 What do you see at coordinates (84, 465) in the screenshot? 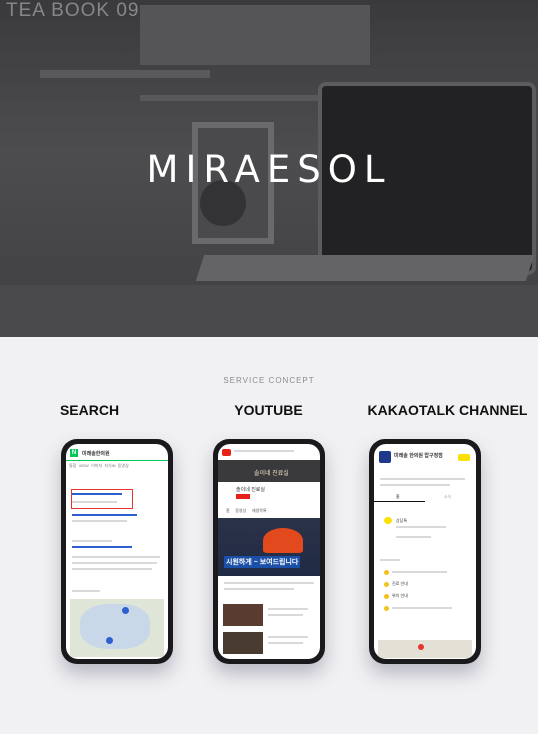
I see `tab-view: VIEW` at bounding box center [84, 465].